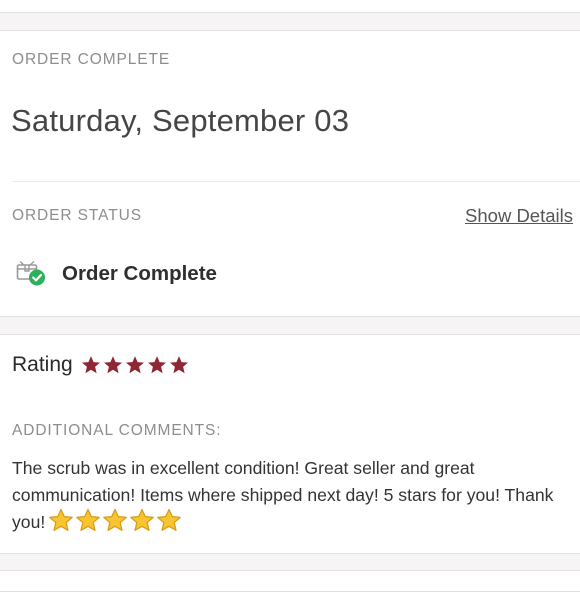 This screenshot has width=580, height=592. What do you see at coordinates (290, 581) in the screenshot?
I see `next-section-card` at bounding box center [290, 581].